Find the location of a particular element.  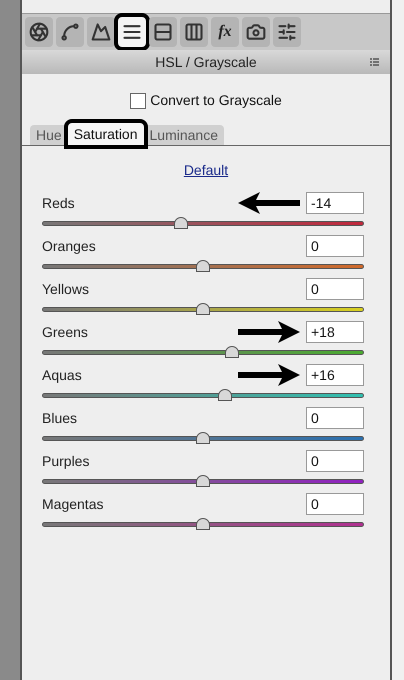

slider-label: Oranges is located at coordinates (69, 246).